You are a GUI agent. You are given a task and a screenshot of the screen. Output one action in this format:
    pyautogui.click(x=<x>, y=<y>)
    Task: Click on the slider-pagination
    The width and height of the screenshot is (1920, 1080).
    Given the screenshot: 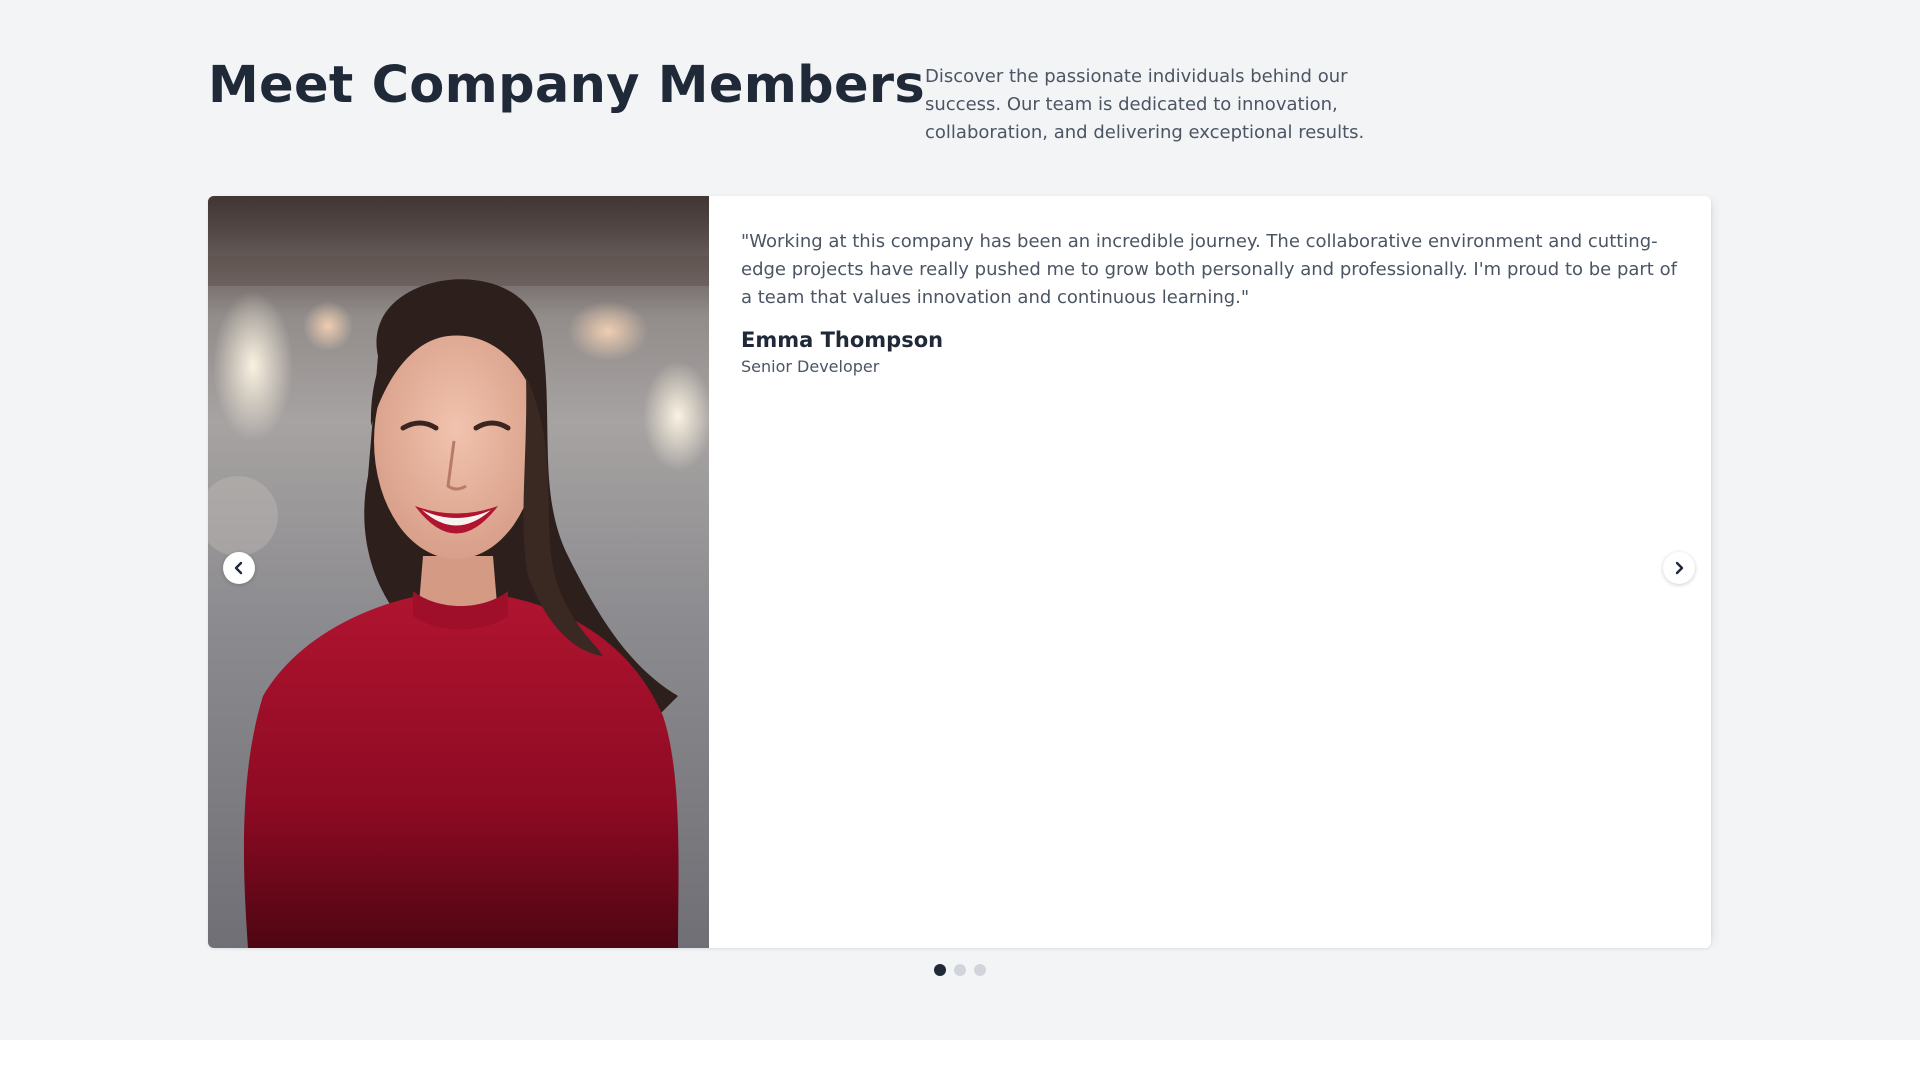 What is the action you would take?
    pyautogui.click(x=960, y=970)
    